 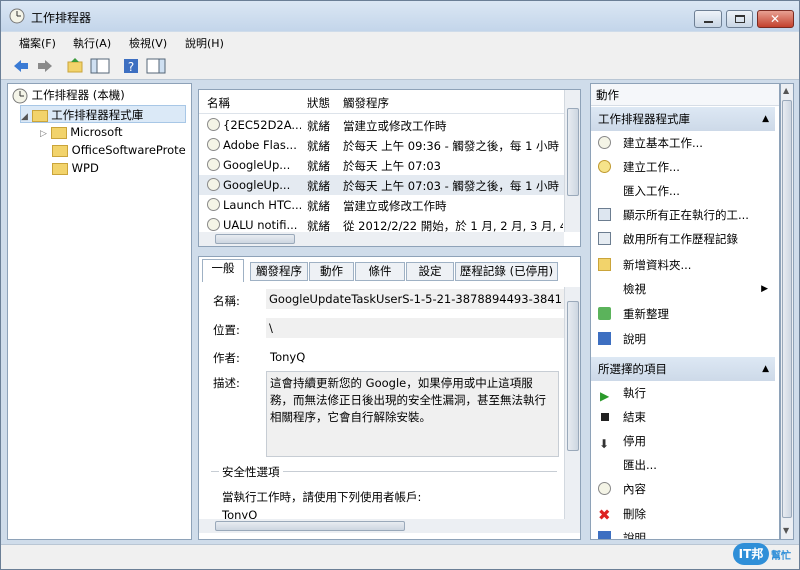 What do you see at coordinates (400, 16) in the screenshot?
I see `title-bar: 工作排程器 ✕` at bounding box center [400, 16].